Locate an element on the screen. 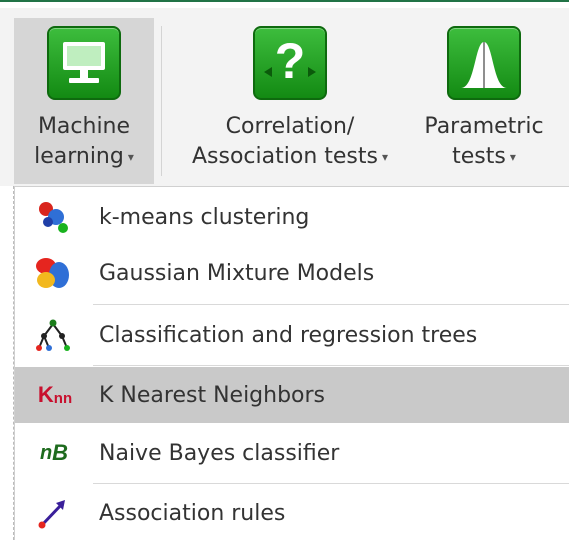 This screenshot has height=540, width=569. gaussian-mixture-icon is located at coordinates (53, 273).